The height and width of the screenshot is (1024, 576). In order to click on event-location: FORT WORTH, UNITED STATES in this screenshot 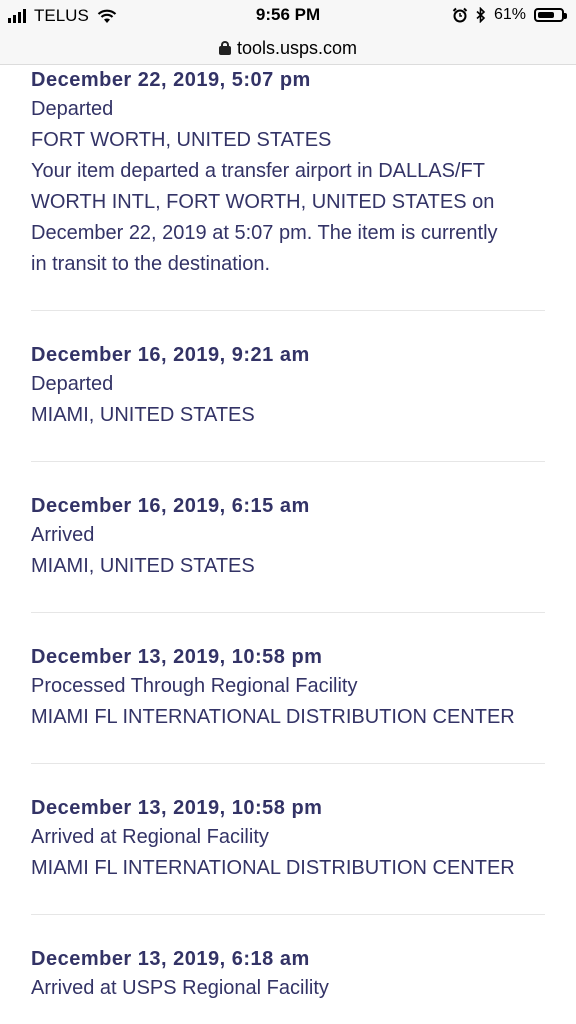, I will do `click(181, 140)`.